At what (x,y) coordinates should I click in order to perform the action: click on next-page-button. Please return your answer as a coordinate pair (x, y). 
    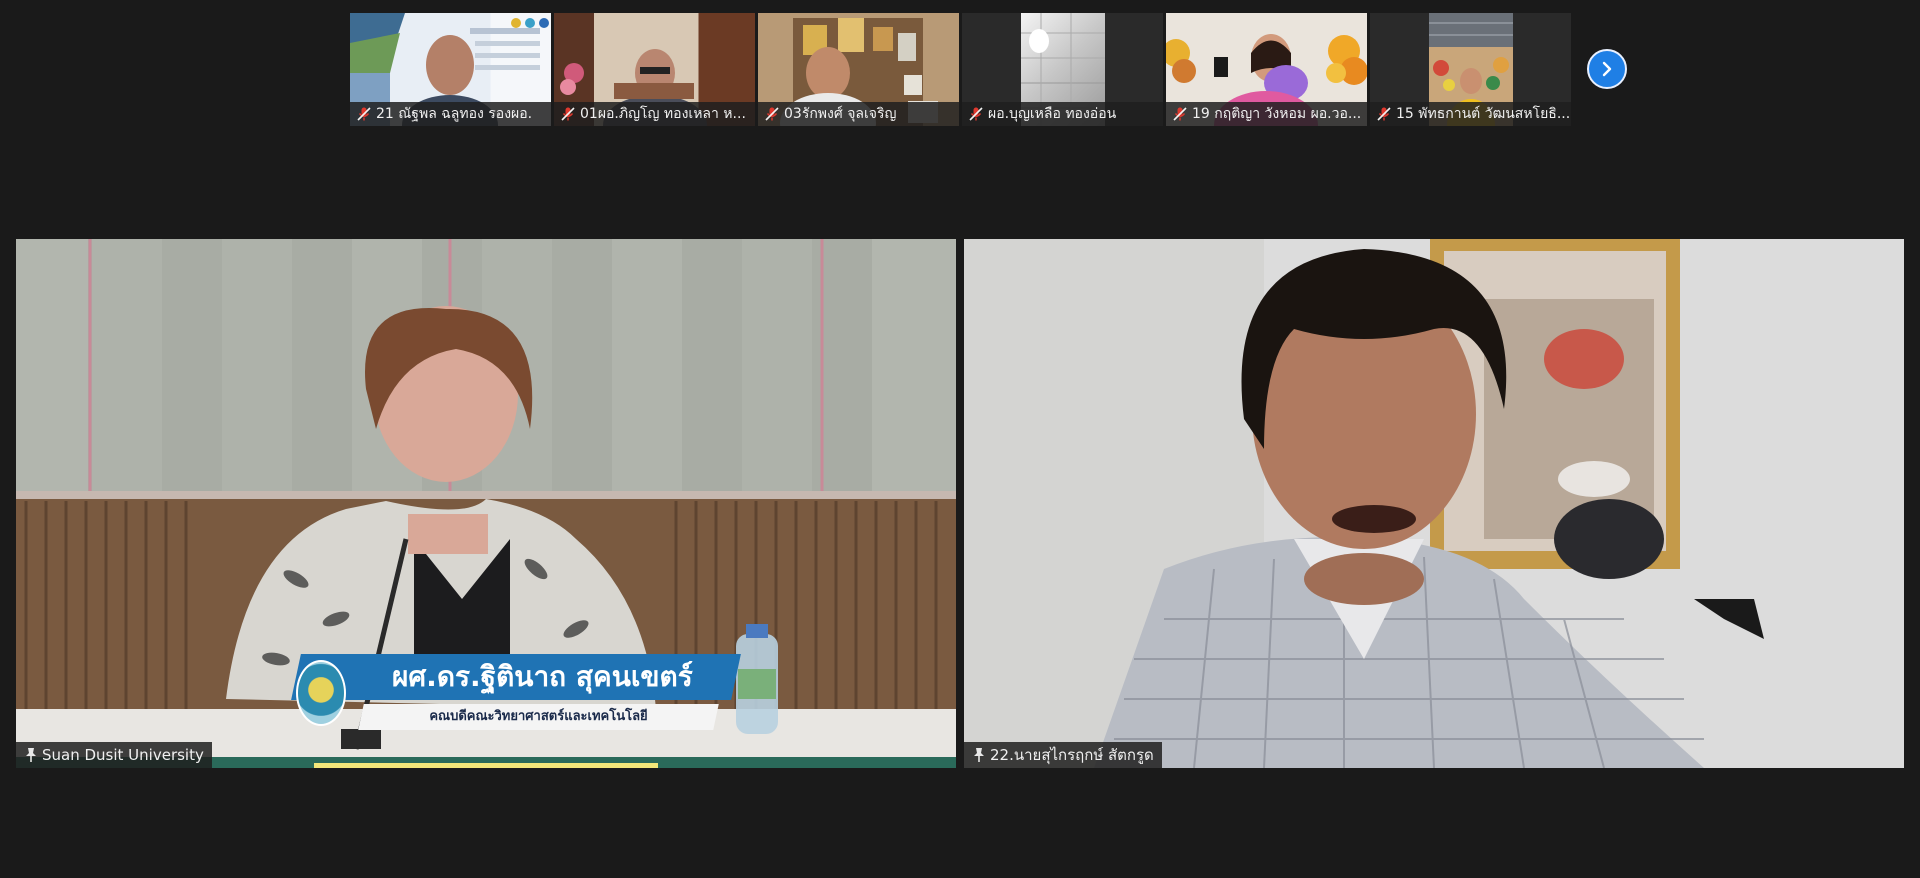
    Looking at the image, I should click on (1607, 69).